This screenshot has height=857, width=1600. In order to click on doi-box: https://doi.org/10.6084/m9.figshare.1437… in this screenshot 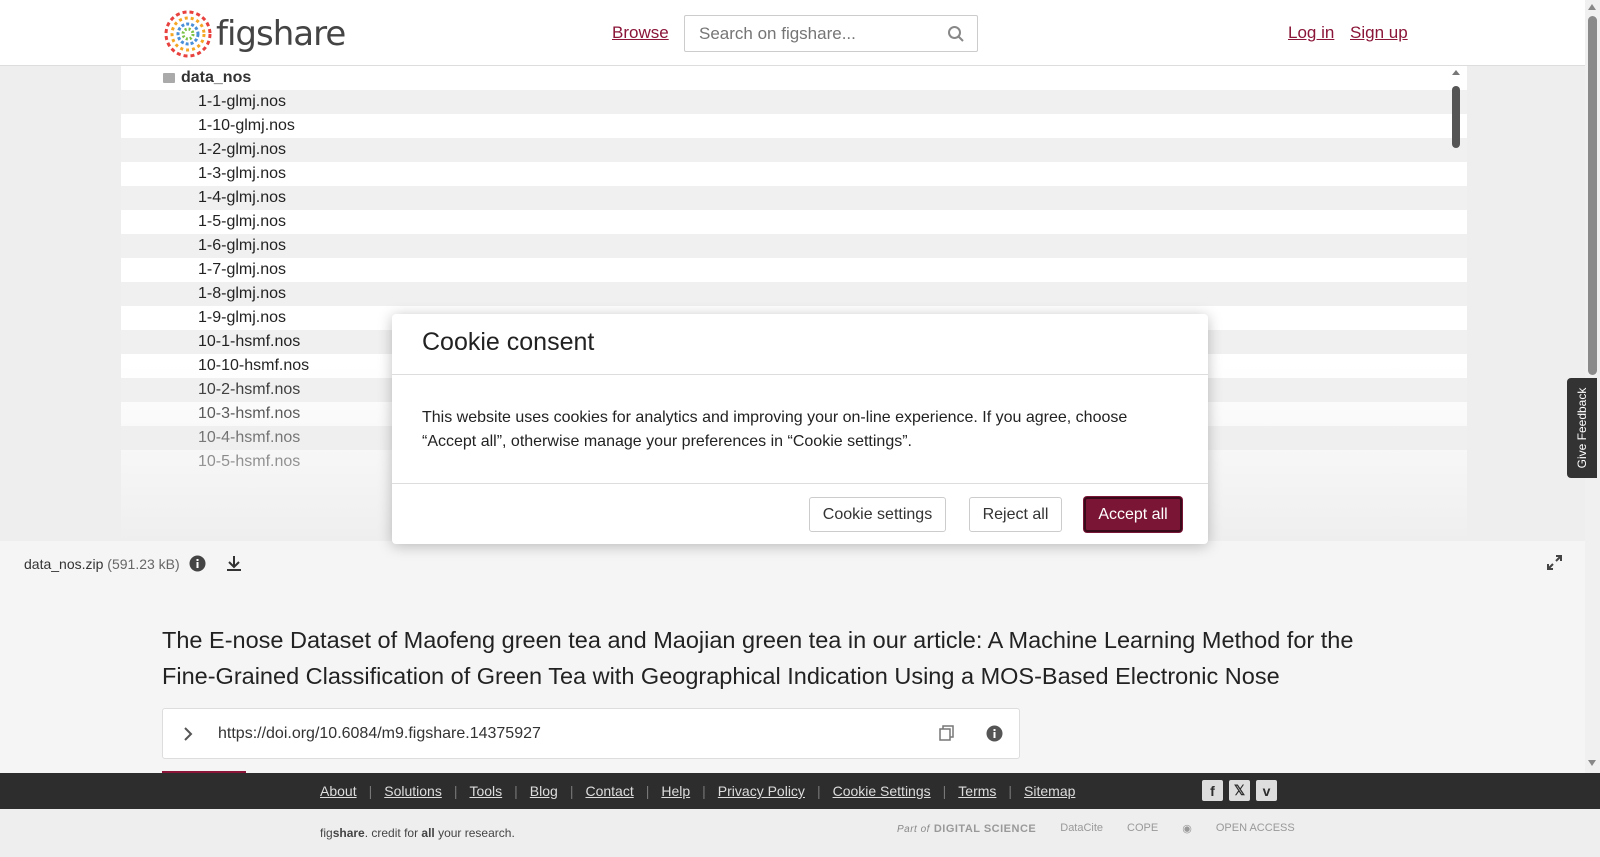, I will do `click(591, 733)`.